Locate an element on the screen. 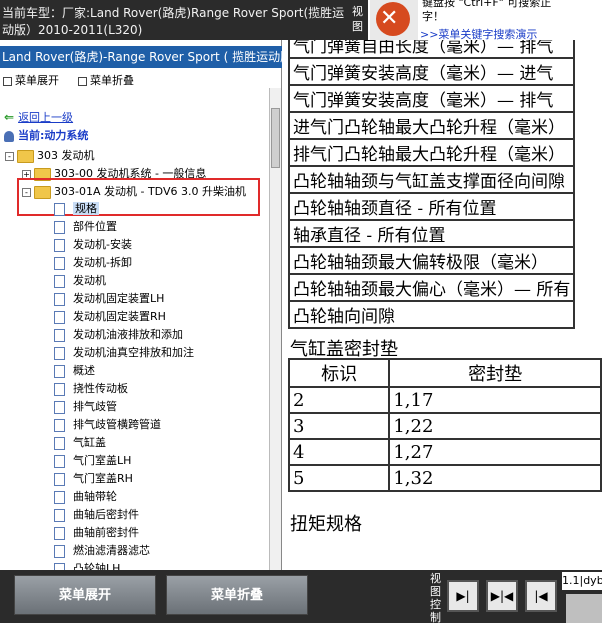  user-icon is located at coordinates (9, 136).